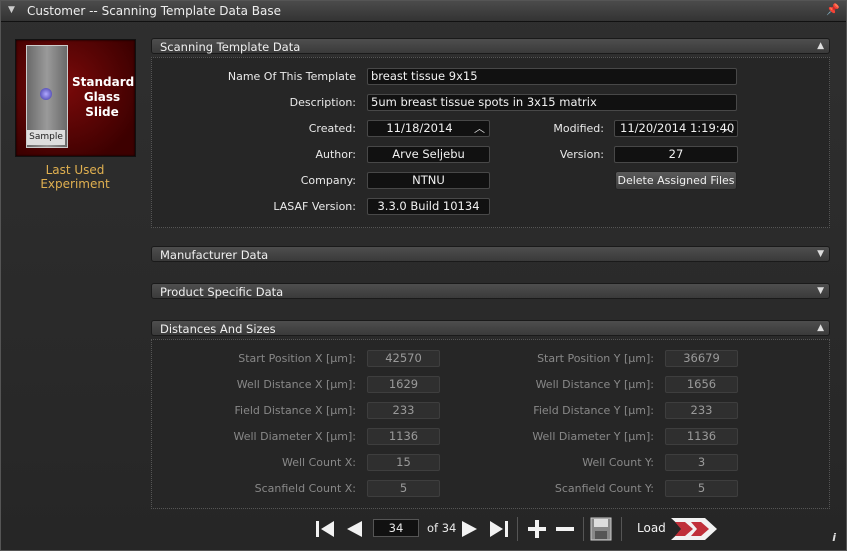 The image size is (847, 551). What do you see at coordinates (651, 528) in the screenshot?
I see `load-label: Load` at bounding box center [651, 528].